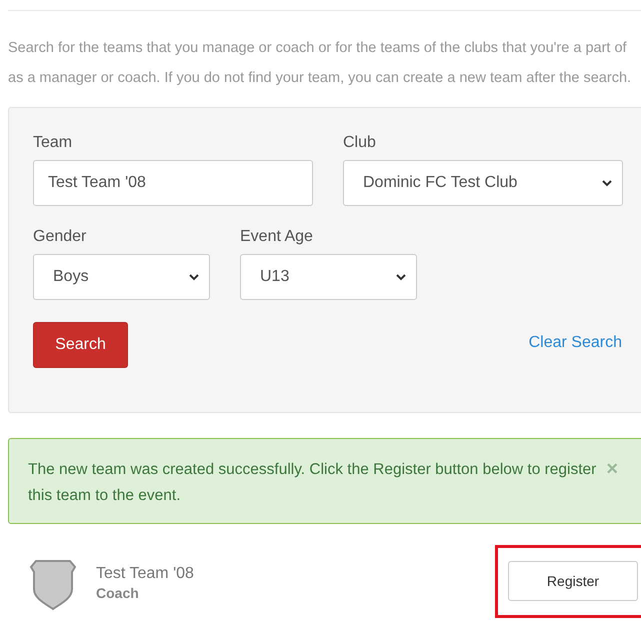  What do you see at coordinates (573, 581) in the screenshot?
I see `register-button: Register` at bounding box center [573, 581].